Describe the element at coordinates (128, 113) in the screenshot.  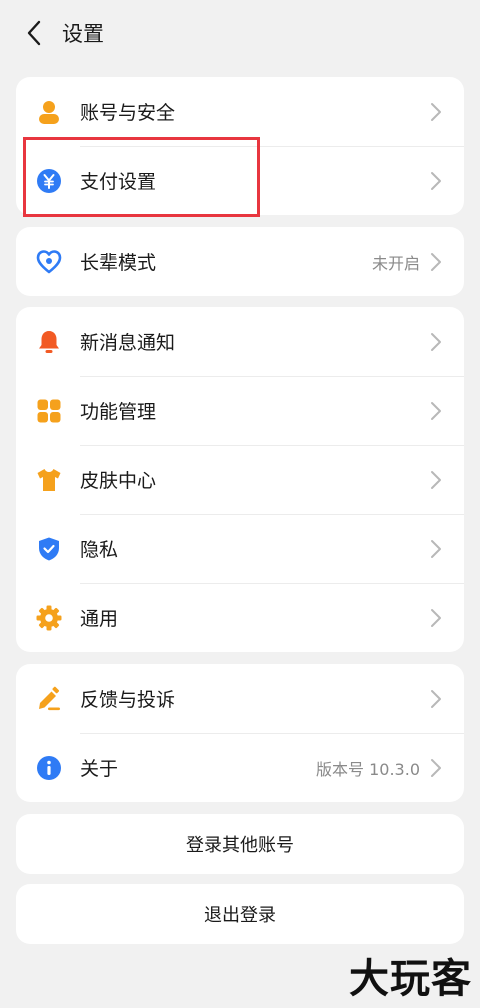
I see `row-label: 账号与安全` at that location.